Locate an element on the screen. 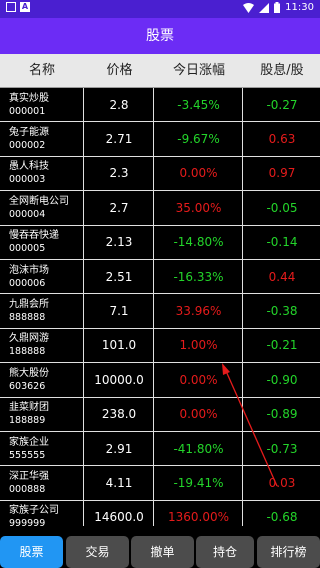 This screenshot has height=568, width=320. status-bar: A 11:30 is located at coordinates (160, 9).